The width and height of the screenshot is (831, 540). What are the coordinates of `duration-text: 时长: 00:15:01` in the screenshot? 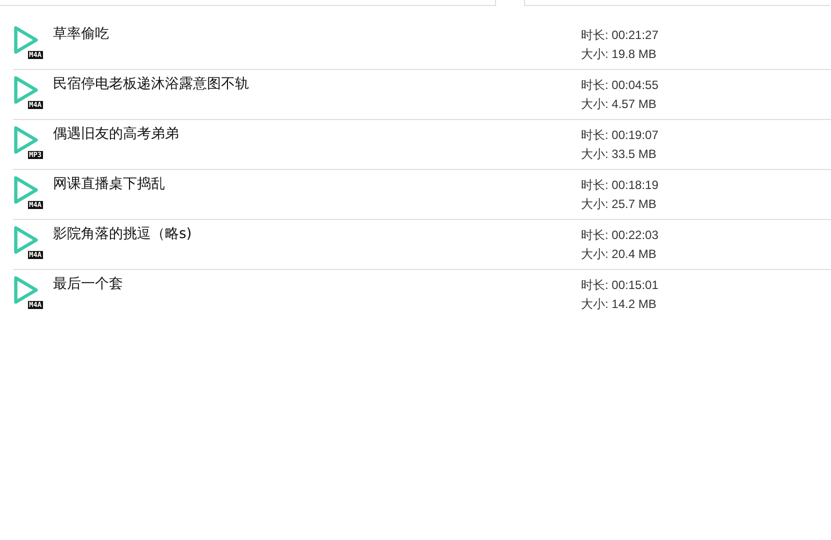 It's located at (619, 285).